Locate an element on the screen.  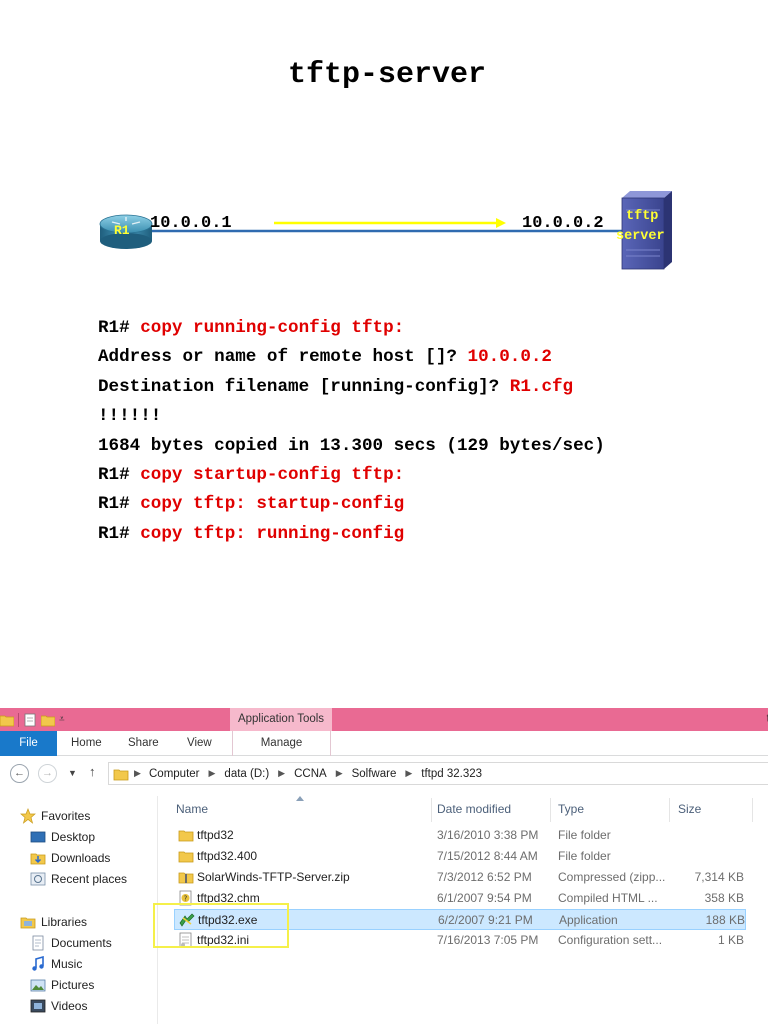
qat-dropdown-icon: ⩡ is located at coordinates (62, 719).